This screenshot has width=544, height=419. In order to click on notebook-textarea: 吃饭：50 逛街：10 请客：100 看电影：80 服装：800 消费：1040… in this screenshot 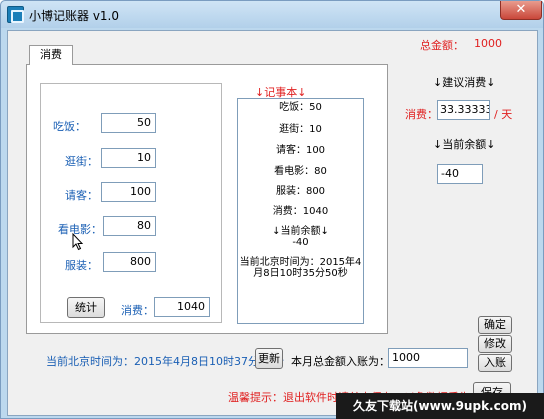, I will do `click(300, 211)`.